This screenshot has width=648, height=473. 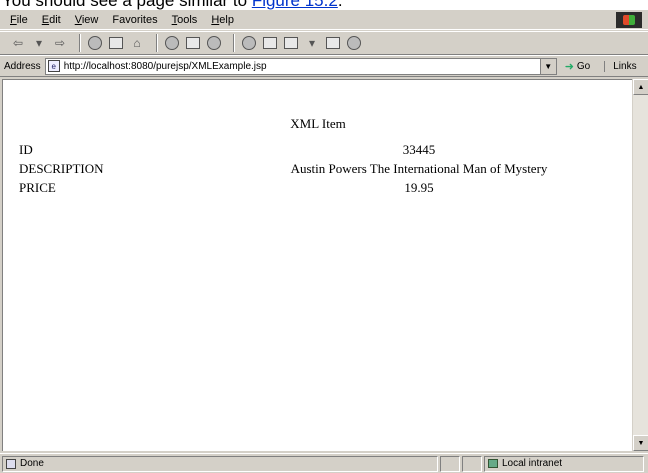 I want to click on links-button: Links, so click(x=620, y=66).